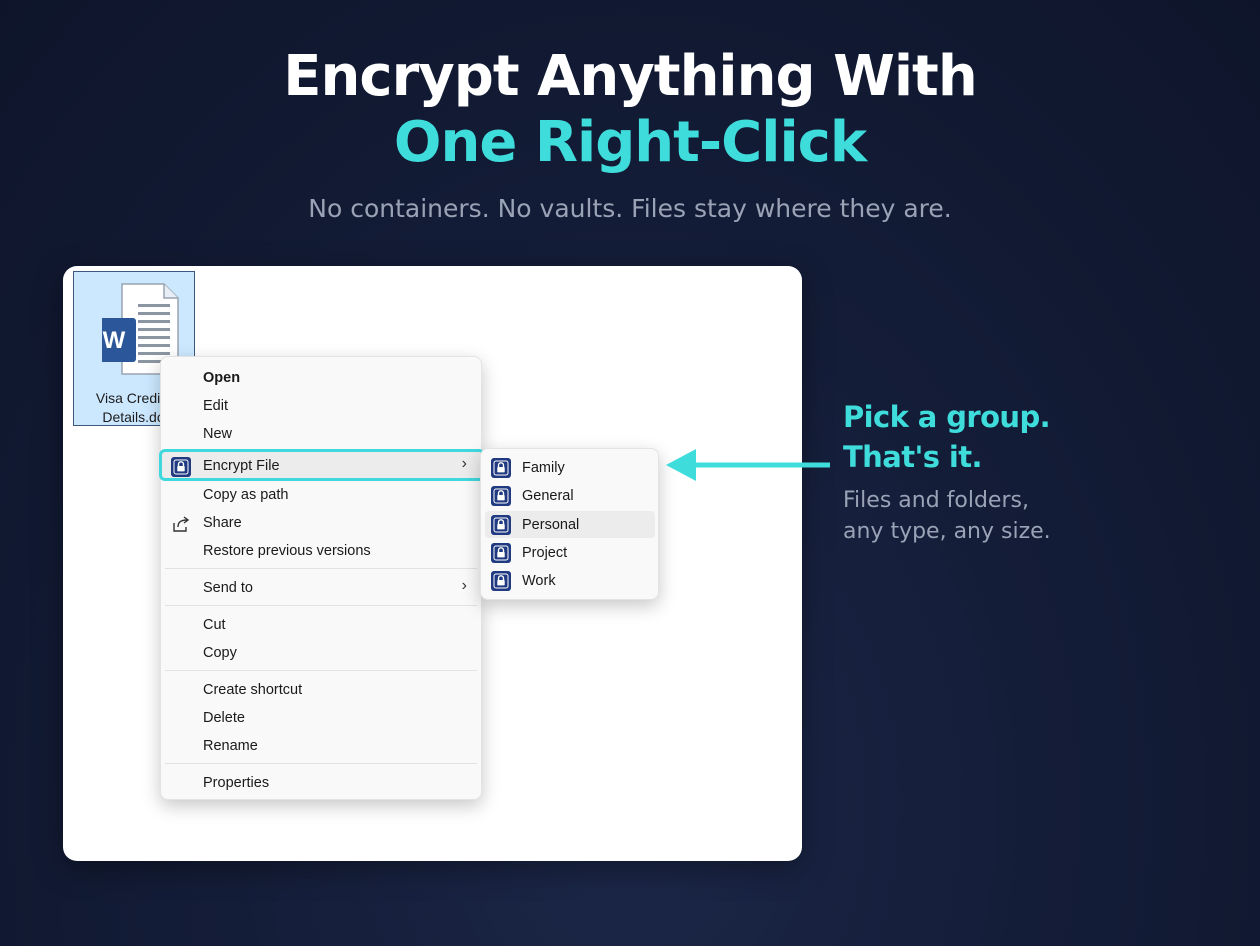 The image size is (1260, 946). Describe the element at coordinates (545, 553) in the screenshot. I see `submenu-item-label: Project` at that location.